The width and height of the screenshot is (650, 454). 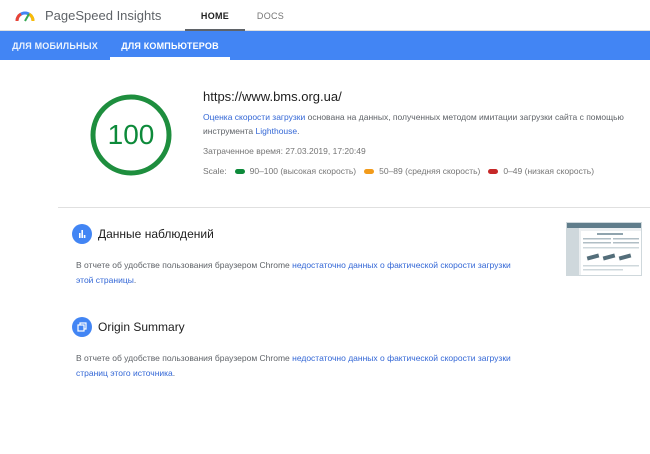 I want to click on scale-dot-poor, so click(x=493, y=171).